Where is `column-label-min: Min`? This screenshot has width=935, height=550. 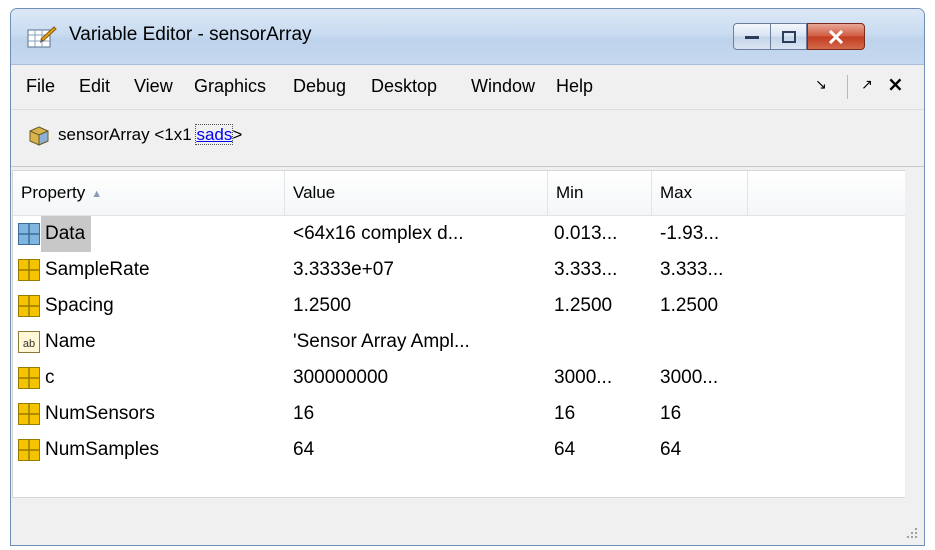
column-label-min: Min is located at coordinates (570, 192).